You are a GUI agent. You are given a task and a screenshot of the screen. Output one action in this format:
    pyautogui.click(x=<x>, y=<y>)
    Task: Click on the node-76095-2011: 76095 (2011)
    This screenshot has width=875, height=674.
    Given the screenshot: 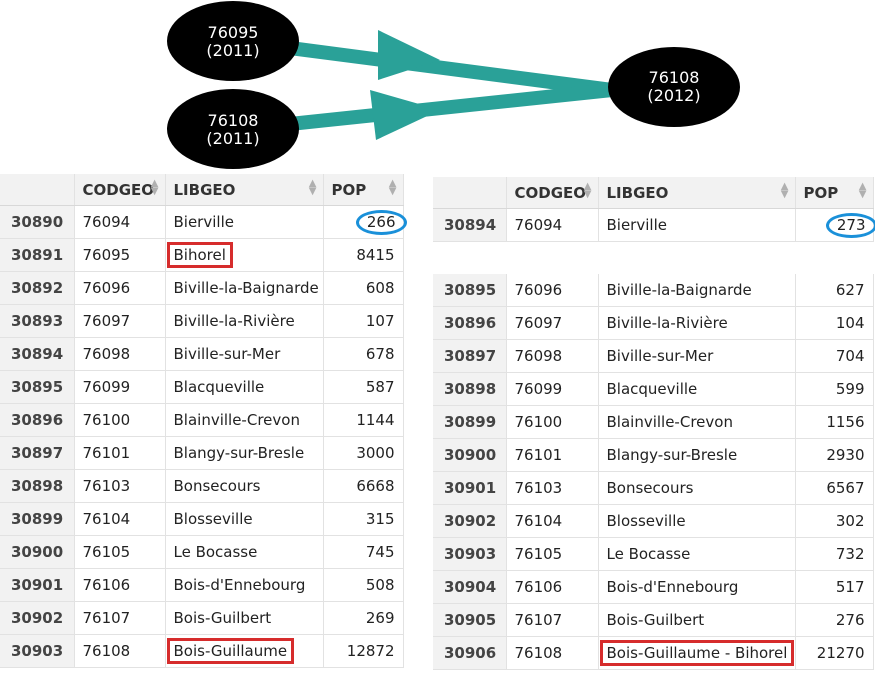 What is the action you would take?
    pyautogui.click(x=233, y=41)
    